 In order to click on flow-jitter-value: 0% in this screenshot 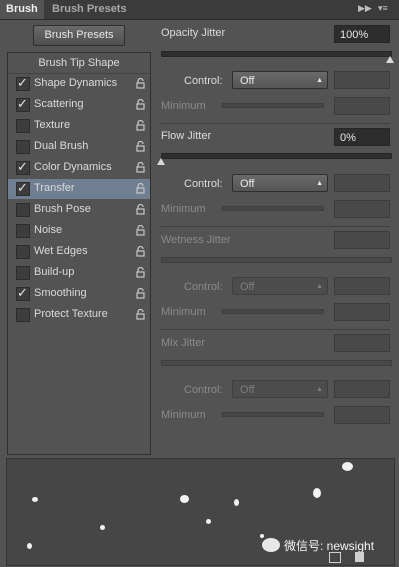, I will do `click(362, 137)`.